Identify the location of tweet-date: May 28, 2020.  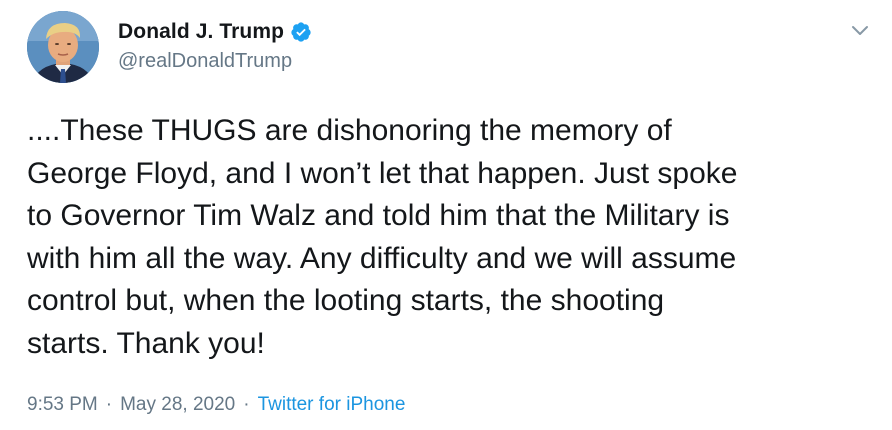
(177, 405).